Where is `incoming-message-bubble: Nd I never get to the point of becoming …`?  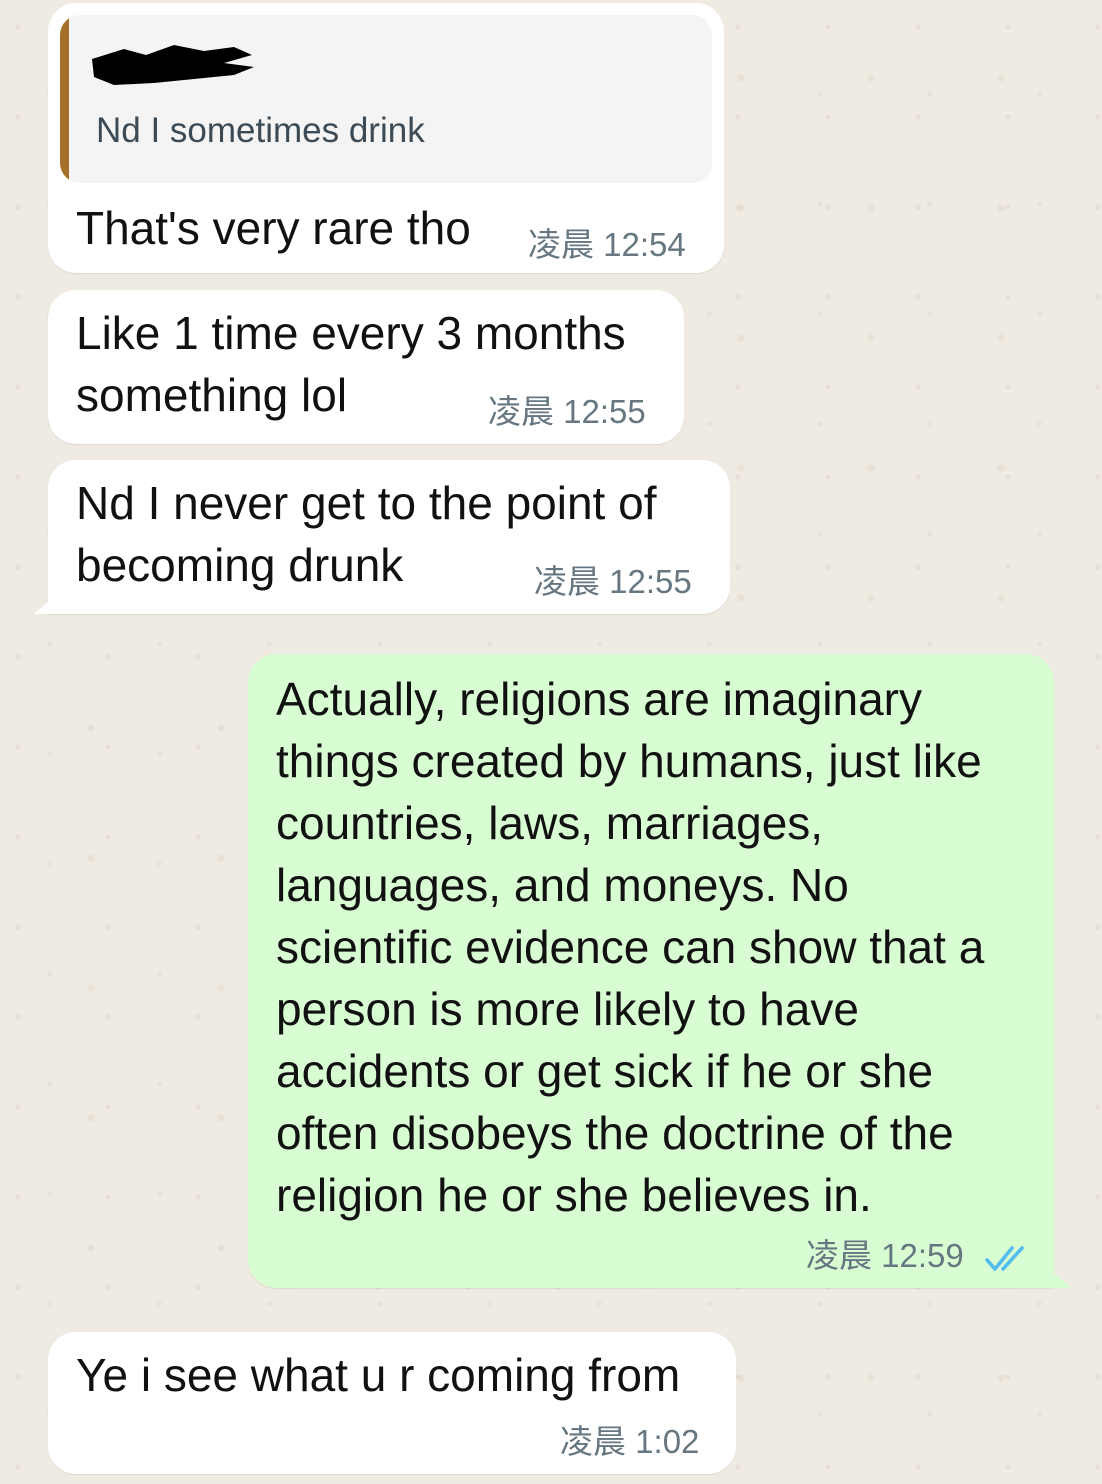 incoming-message-bubble: Nd I never get to the point of becoming … is located at coordinates (382, 537).